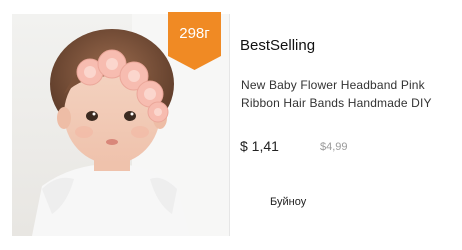  Describe the element at coordinates (194, 33) in the screenshot. I see `badge-text: 298г` at that location.